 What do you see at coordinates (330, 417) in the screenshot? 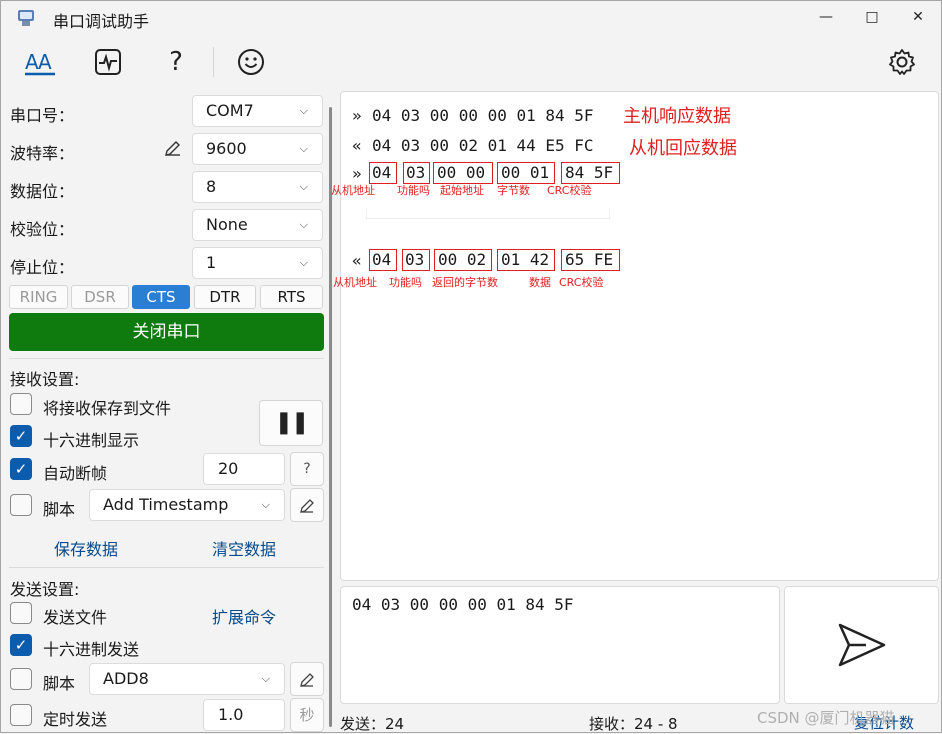
I see `settings-scrollbar` at bounding box center [330, 417].